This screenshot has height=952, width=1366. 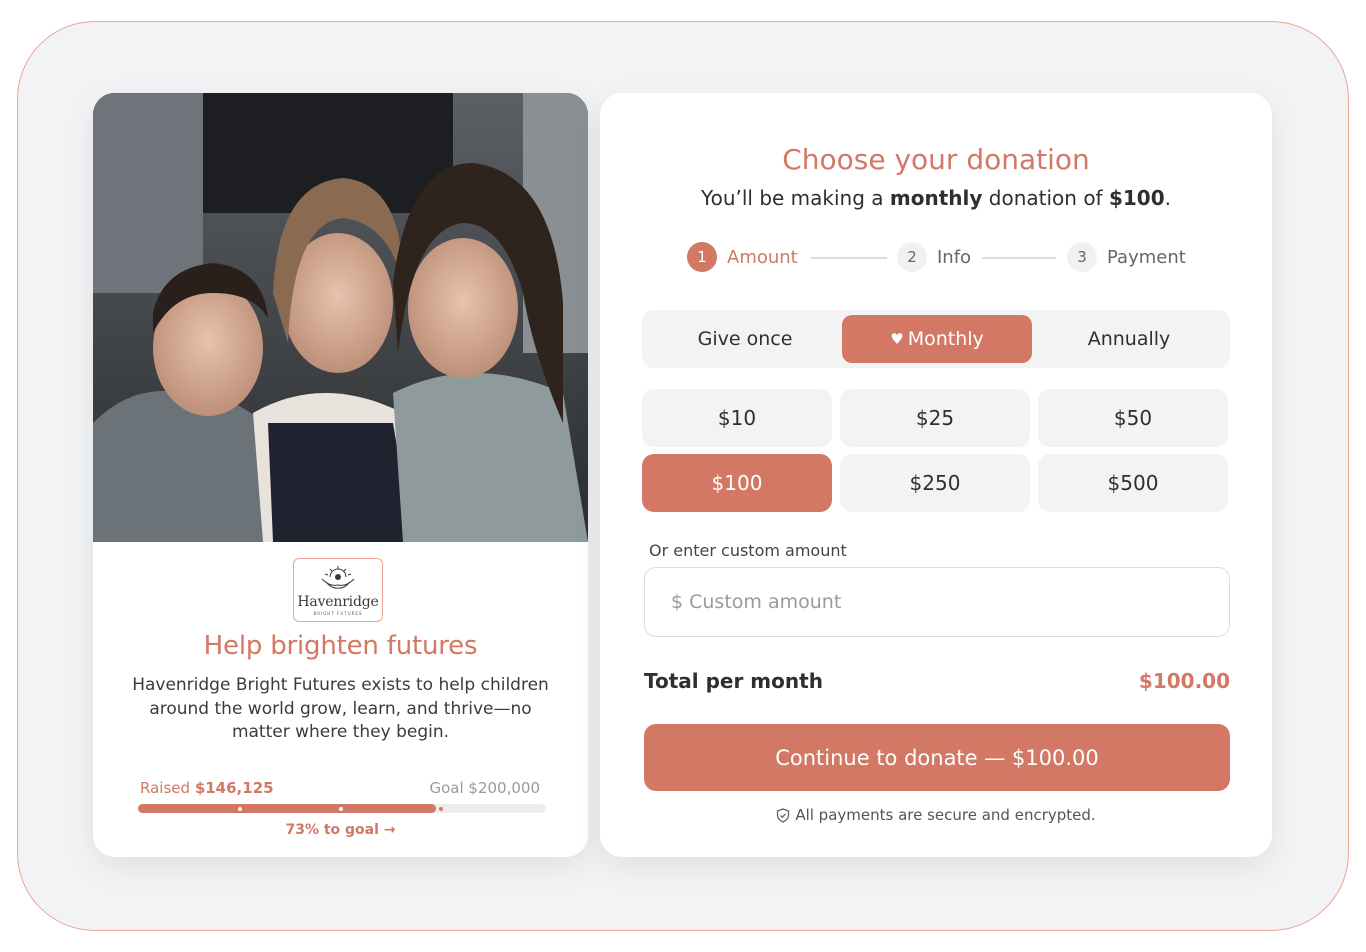 I want to click on goal-amount: Goal $200,000, so click(x=484, y=788).